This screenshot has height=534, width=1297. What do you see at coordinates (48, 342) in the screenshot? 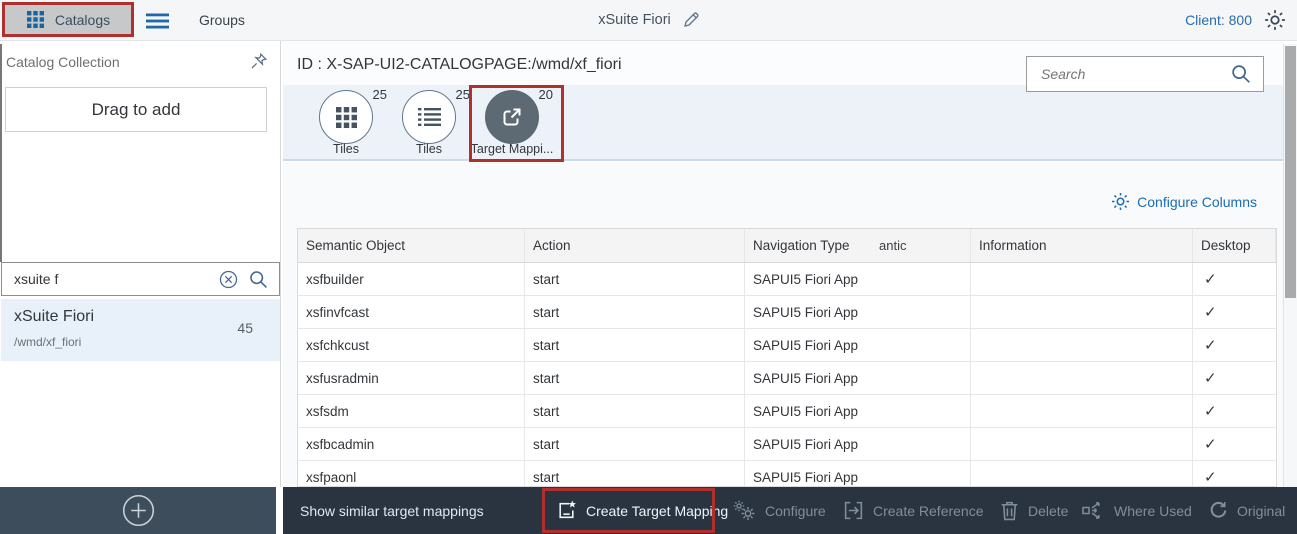
I see `catalog-item-subtitle: /wmd/xf_fiori` at bounding box center [48, 342].